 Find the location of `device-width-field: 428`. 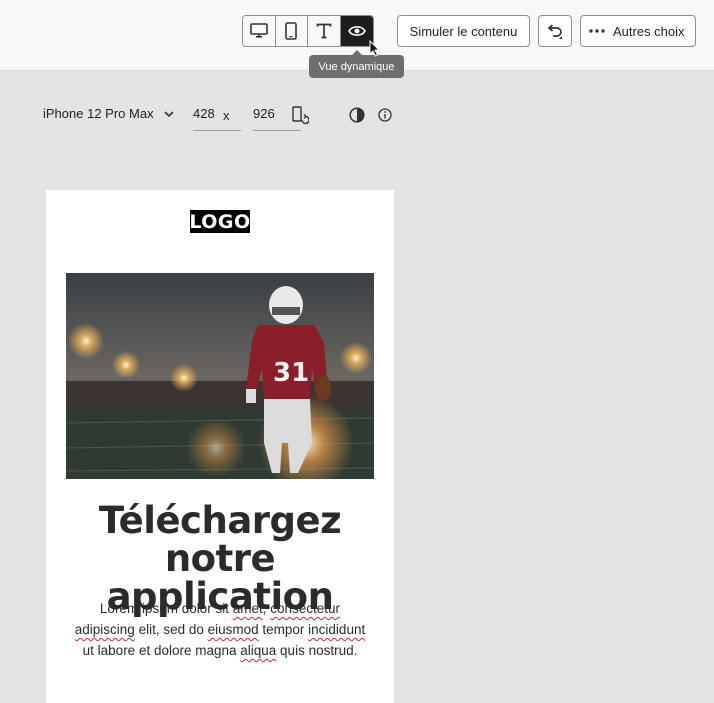

device-width-field: 428 is located at coordinates (217, 118).